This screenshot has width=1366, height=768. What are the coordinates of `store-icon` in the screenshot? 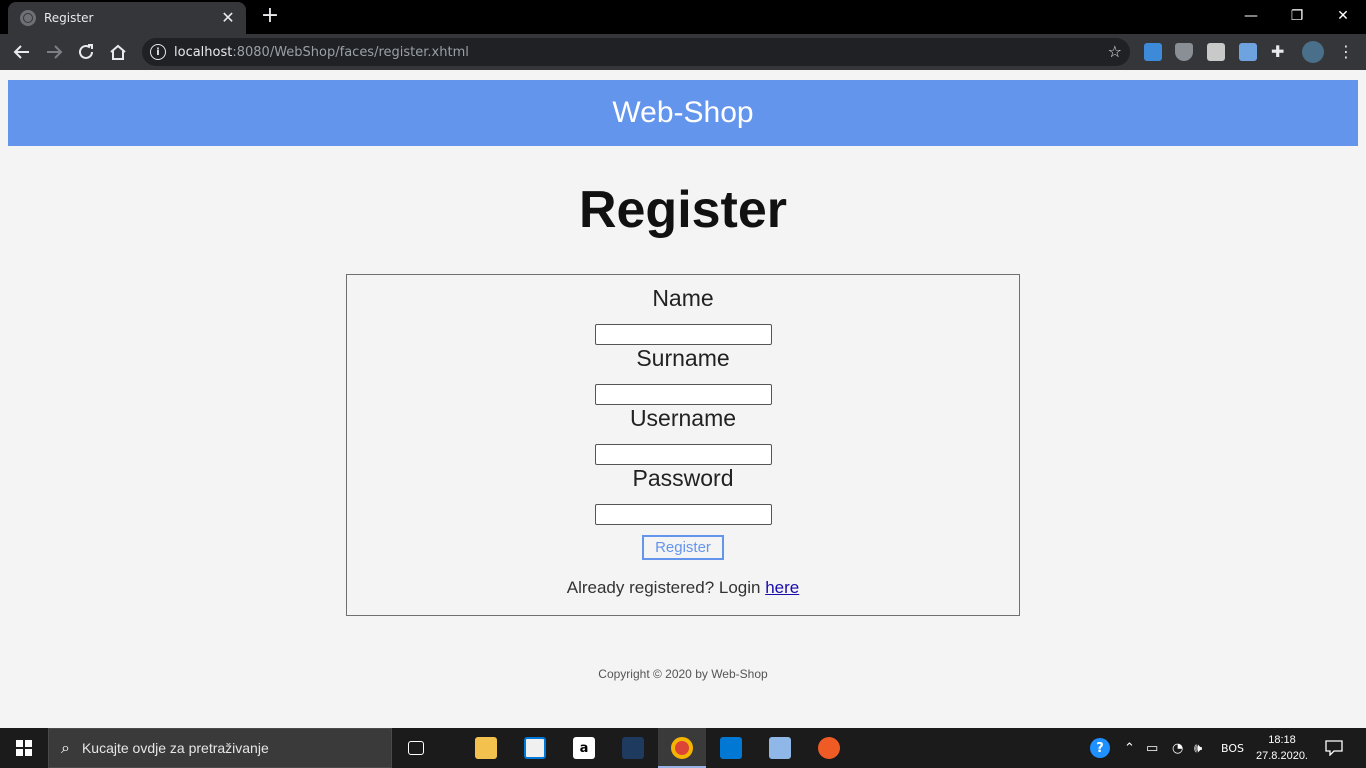 It's located at (535, 748).